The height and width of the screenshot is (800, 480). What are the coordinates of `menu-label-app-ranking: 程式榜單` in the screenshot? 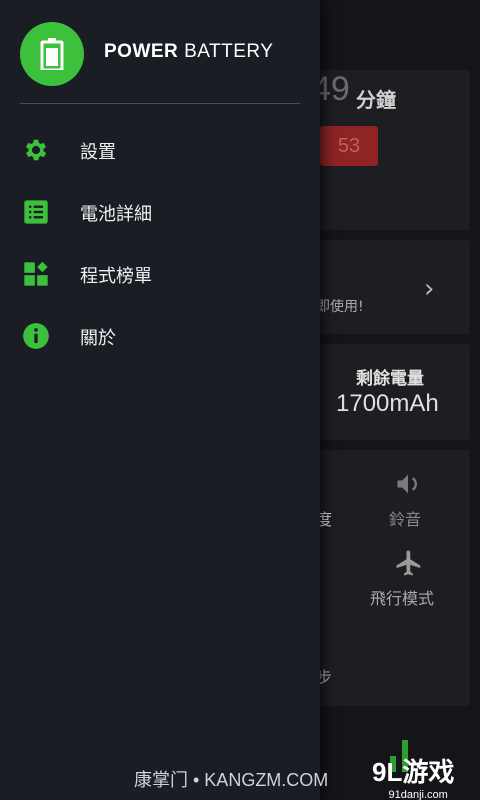 It's located at (116, 276).